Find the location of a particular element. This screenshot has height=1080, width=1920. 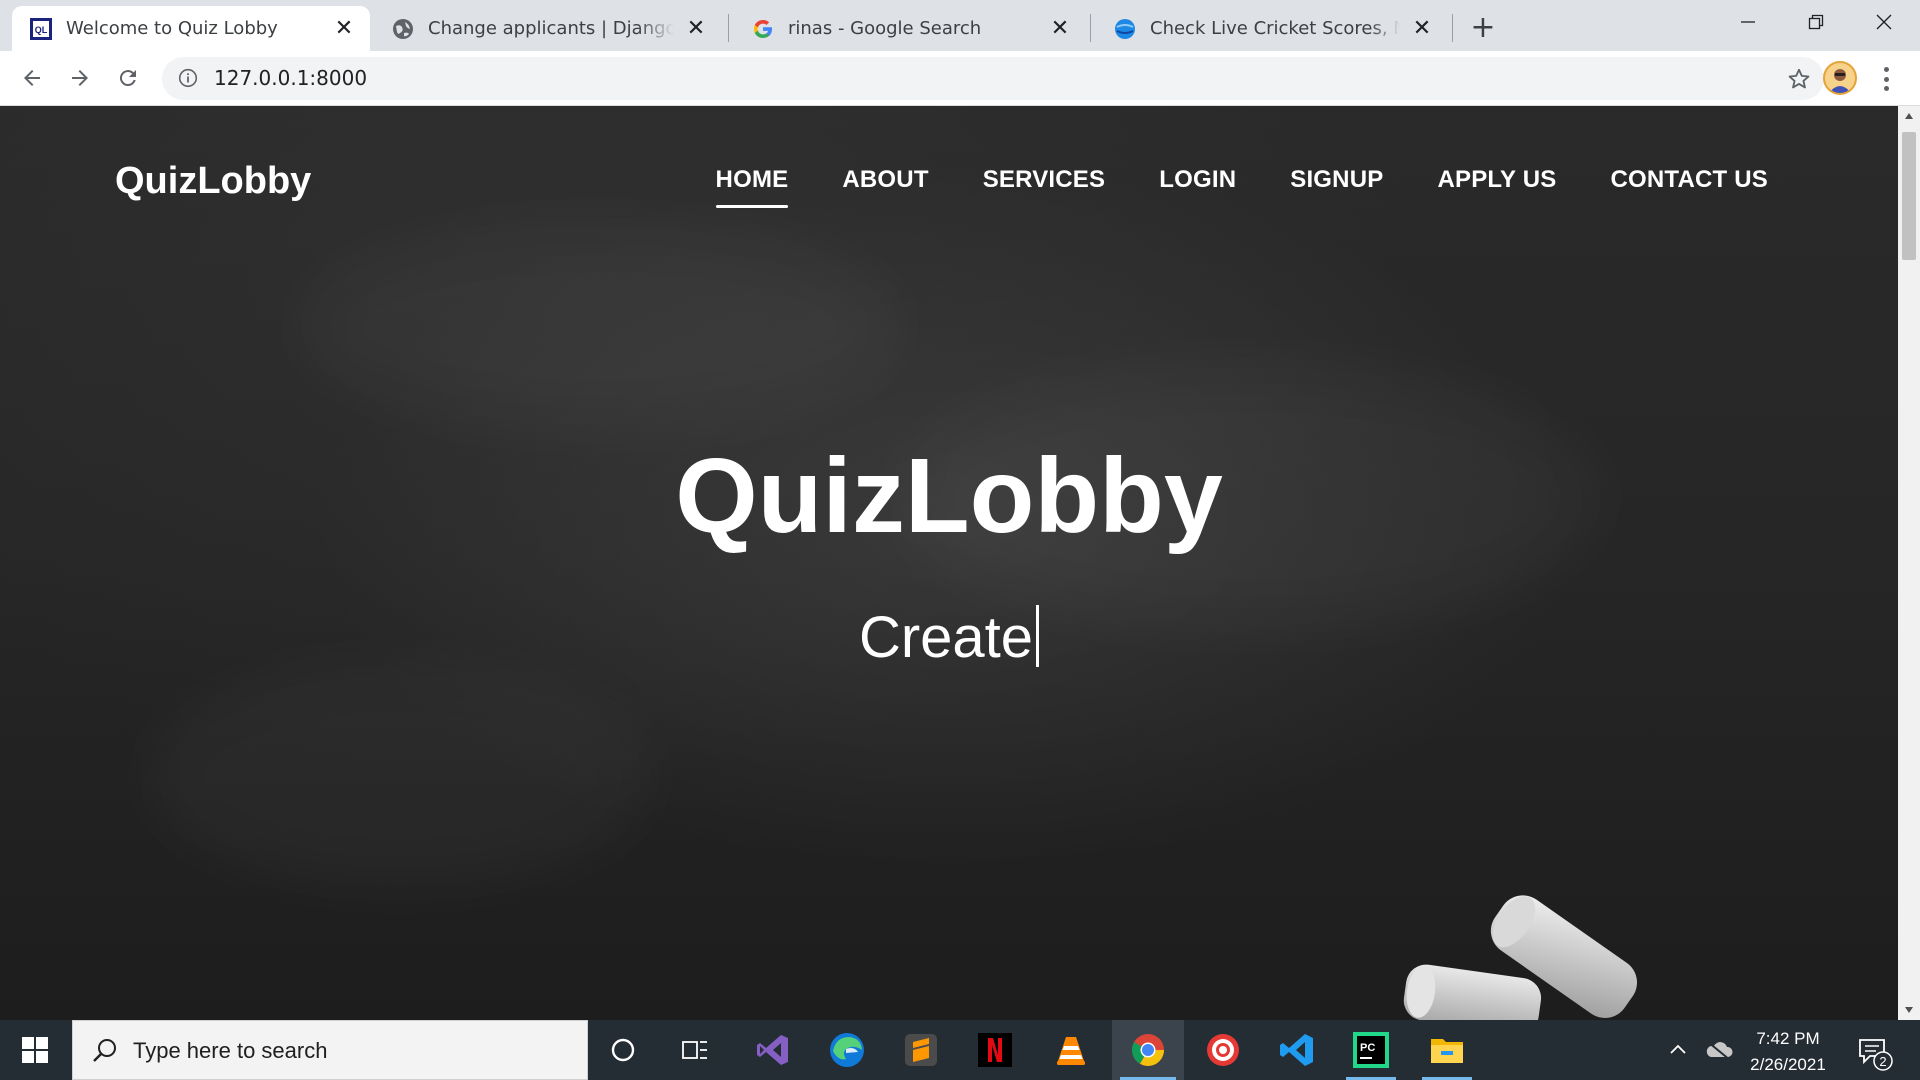

clock-time: 7:42 PM is located at coordinates (1788, 1038).